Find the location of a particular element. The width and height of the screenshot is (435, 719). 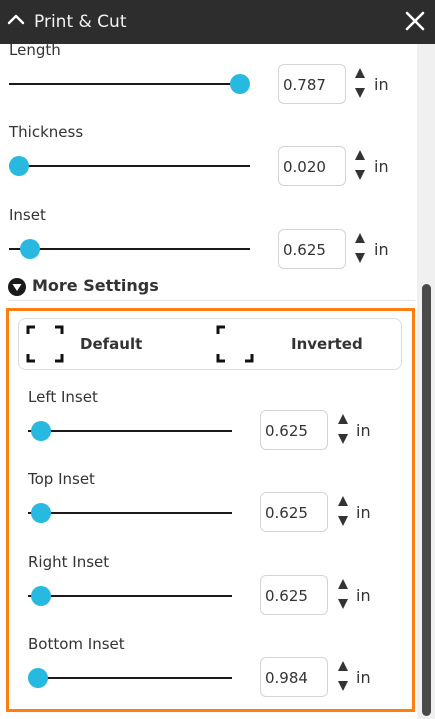

top-inset-slider-handle is located at coordinates (41, 513).